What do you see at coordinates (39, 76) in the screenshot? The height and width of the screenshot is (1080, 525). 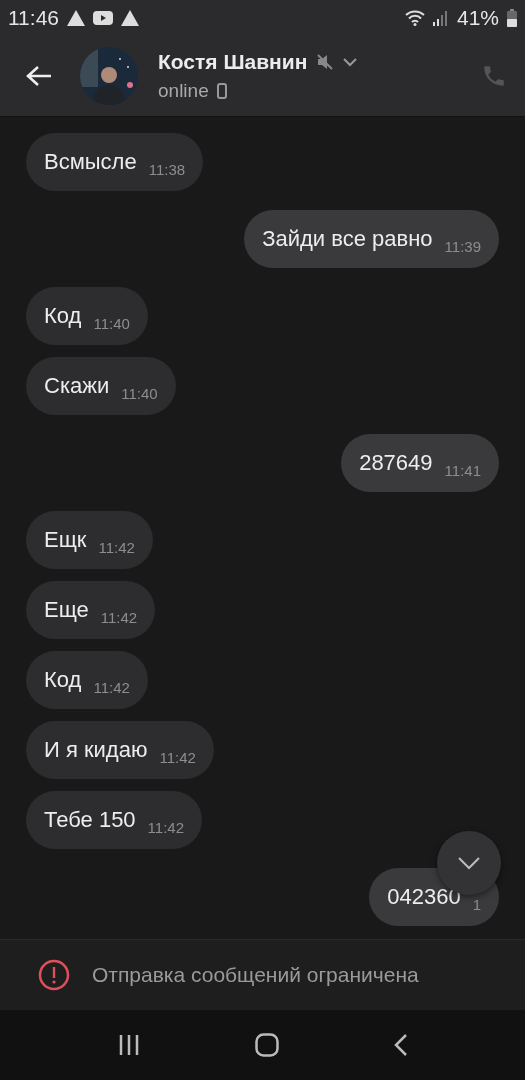 I see `back-arrow-icon` at bounding box center [39, 76].